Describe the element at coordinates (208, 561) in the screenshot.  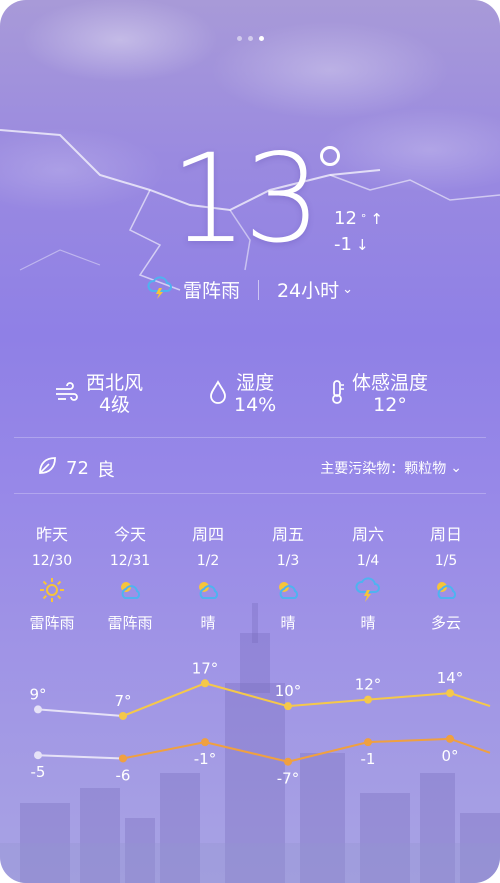
I see `forecast-date: 1/2` at that location.